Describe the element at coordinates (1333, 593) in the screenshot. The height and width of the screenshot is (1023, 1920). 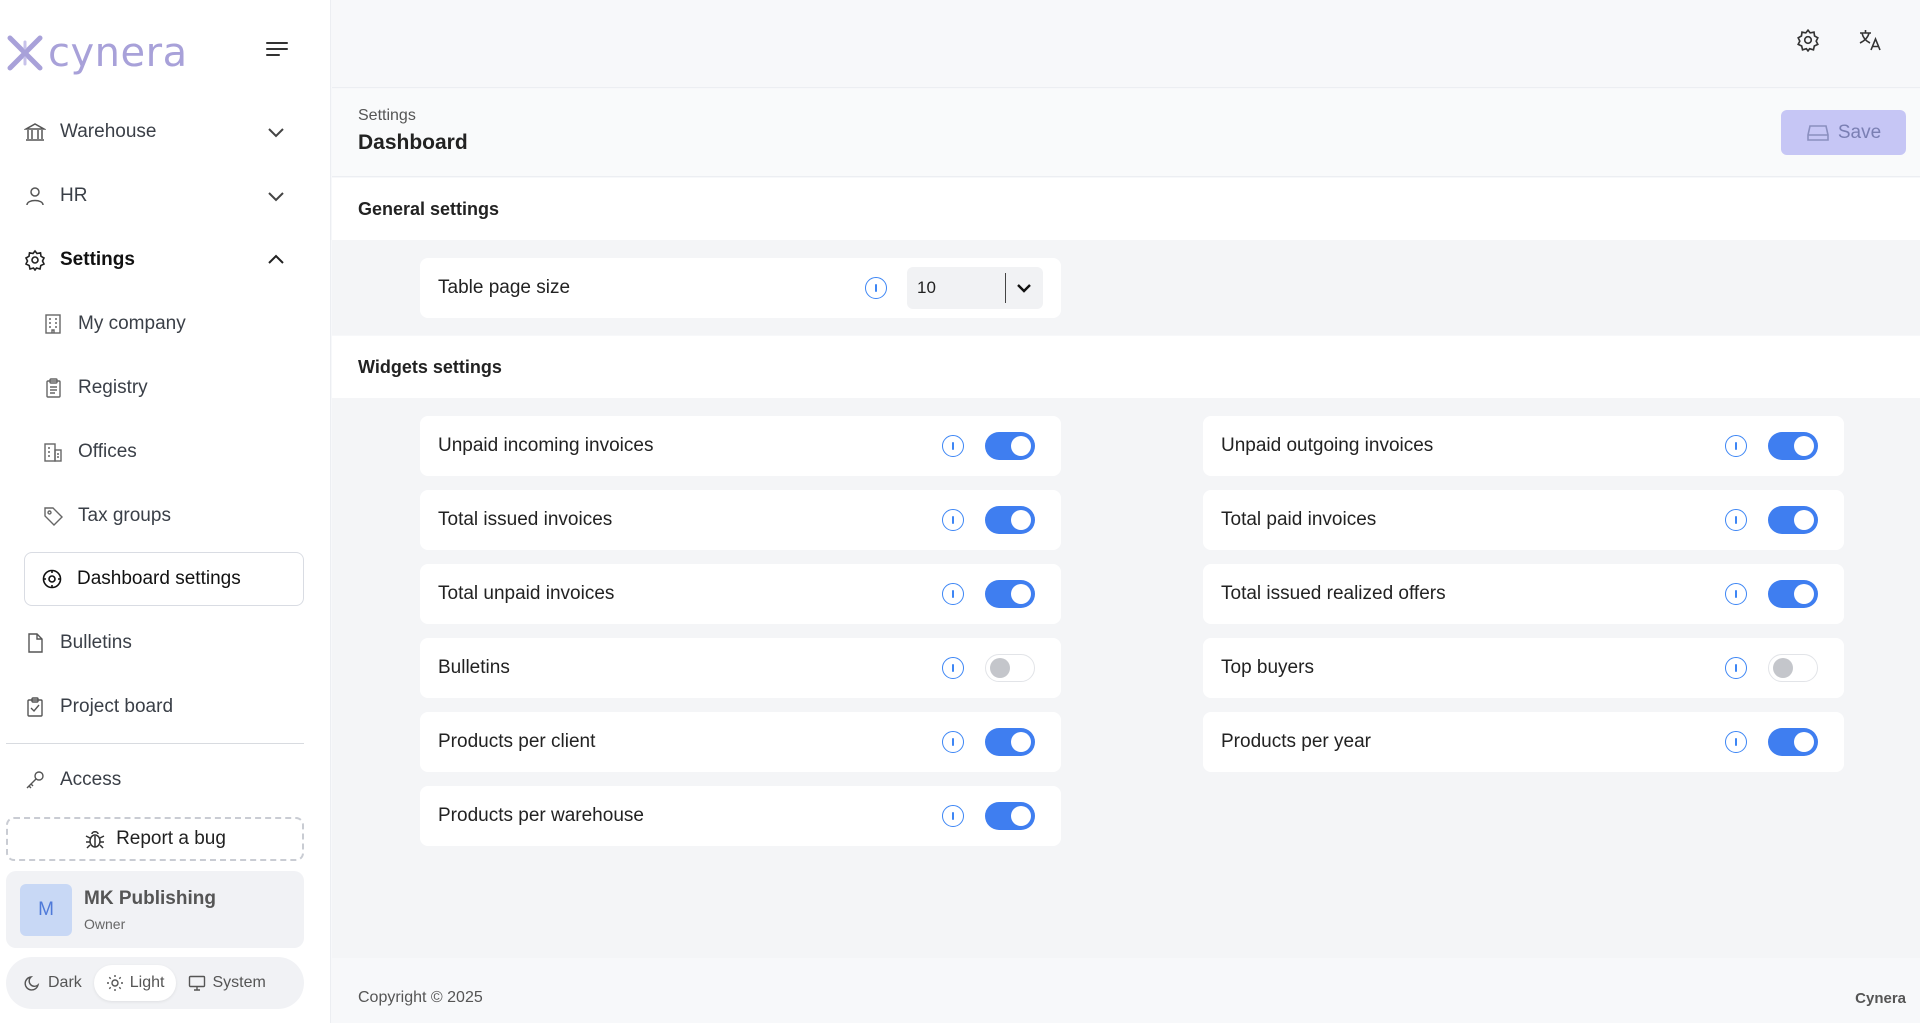
I see `widget-label: Total issued realized offers` at that location.